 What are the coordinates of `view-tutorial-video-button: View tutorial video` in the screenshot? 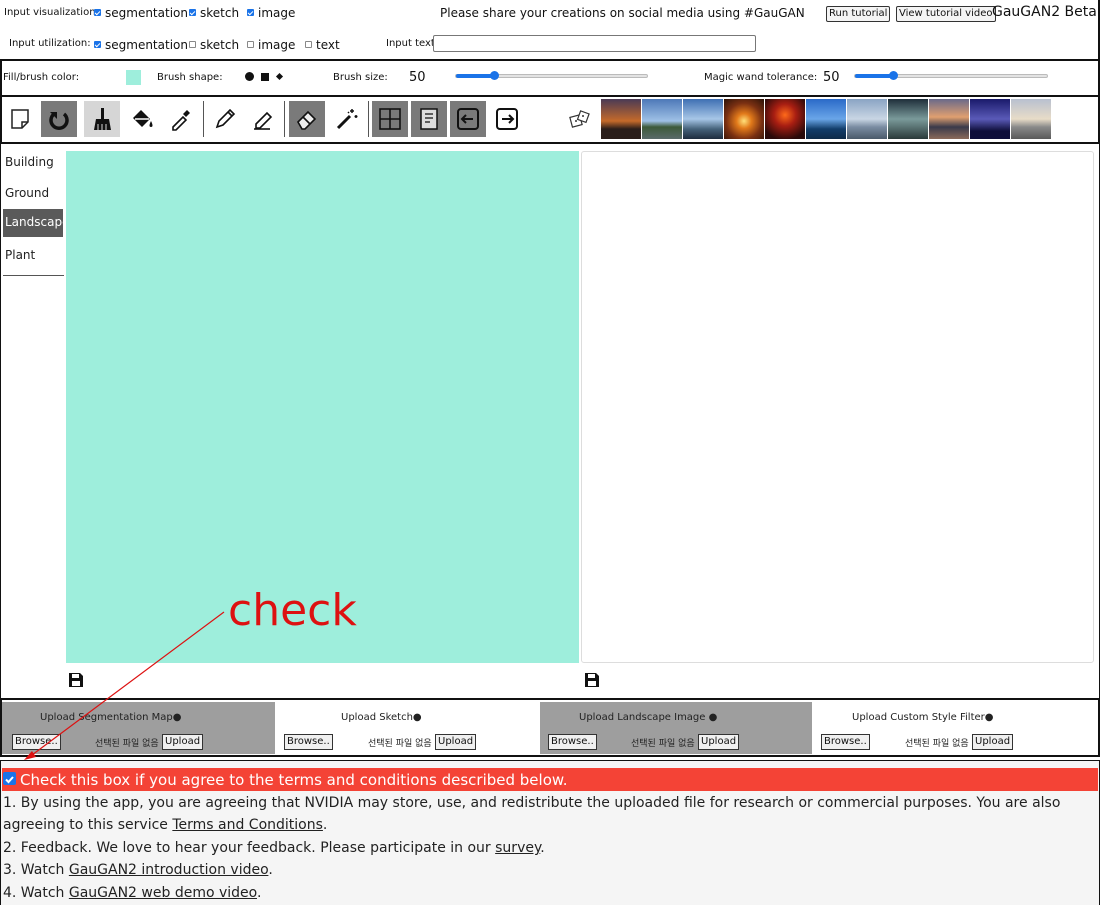 It's located at (946, 14).